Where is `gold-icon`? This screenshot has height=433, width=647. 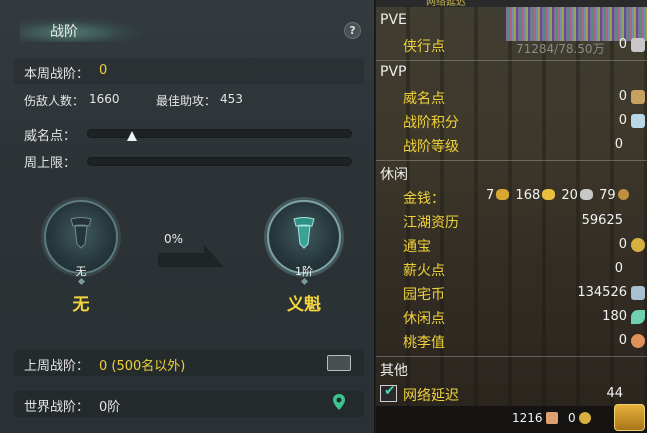
gold-icon is located at coordinates (549, 194).